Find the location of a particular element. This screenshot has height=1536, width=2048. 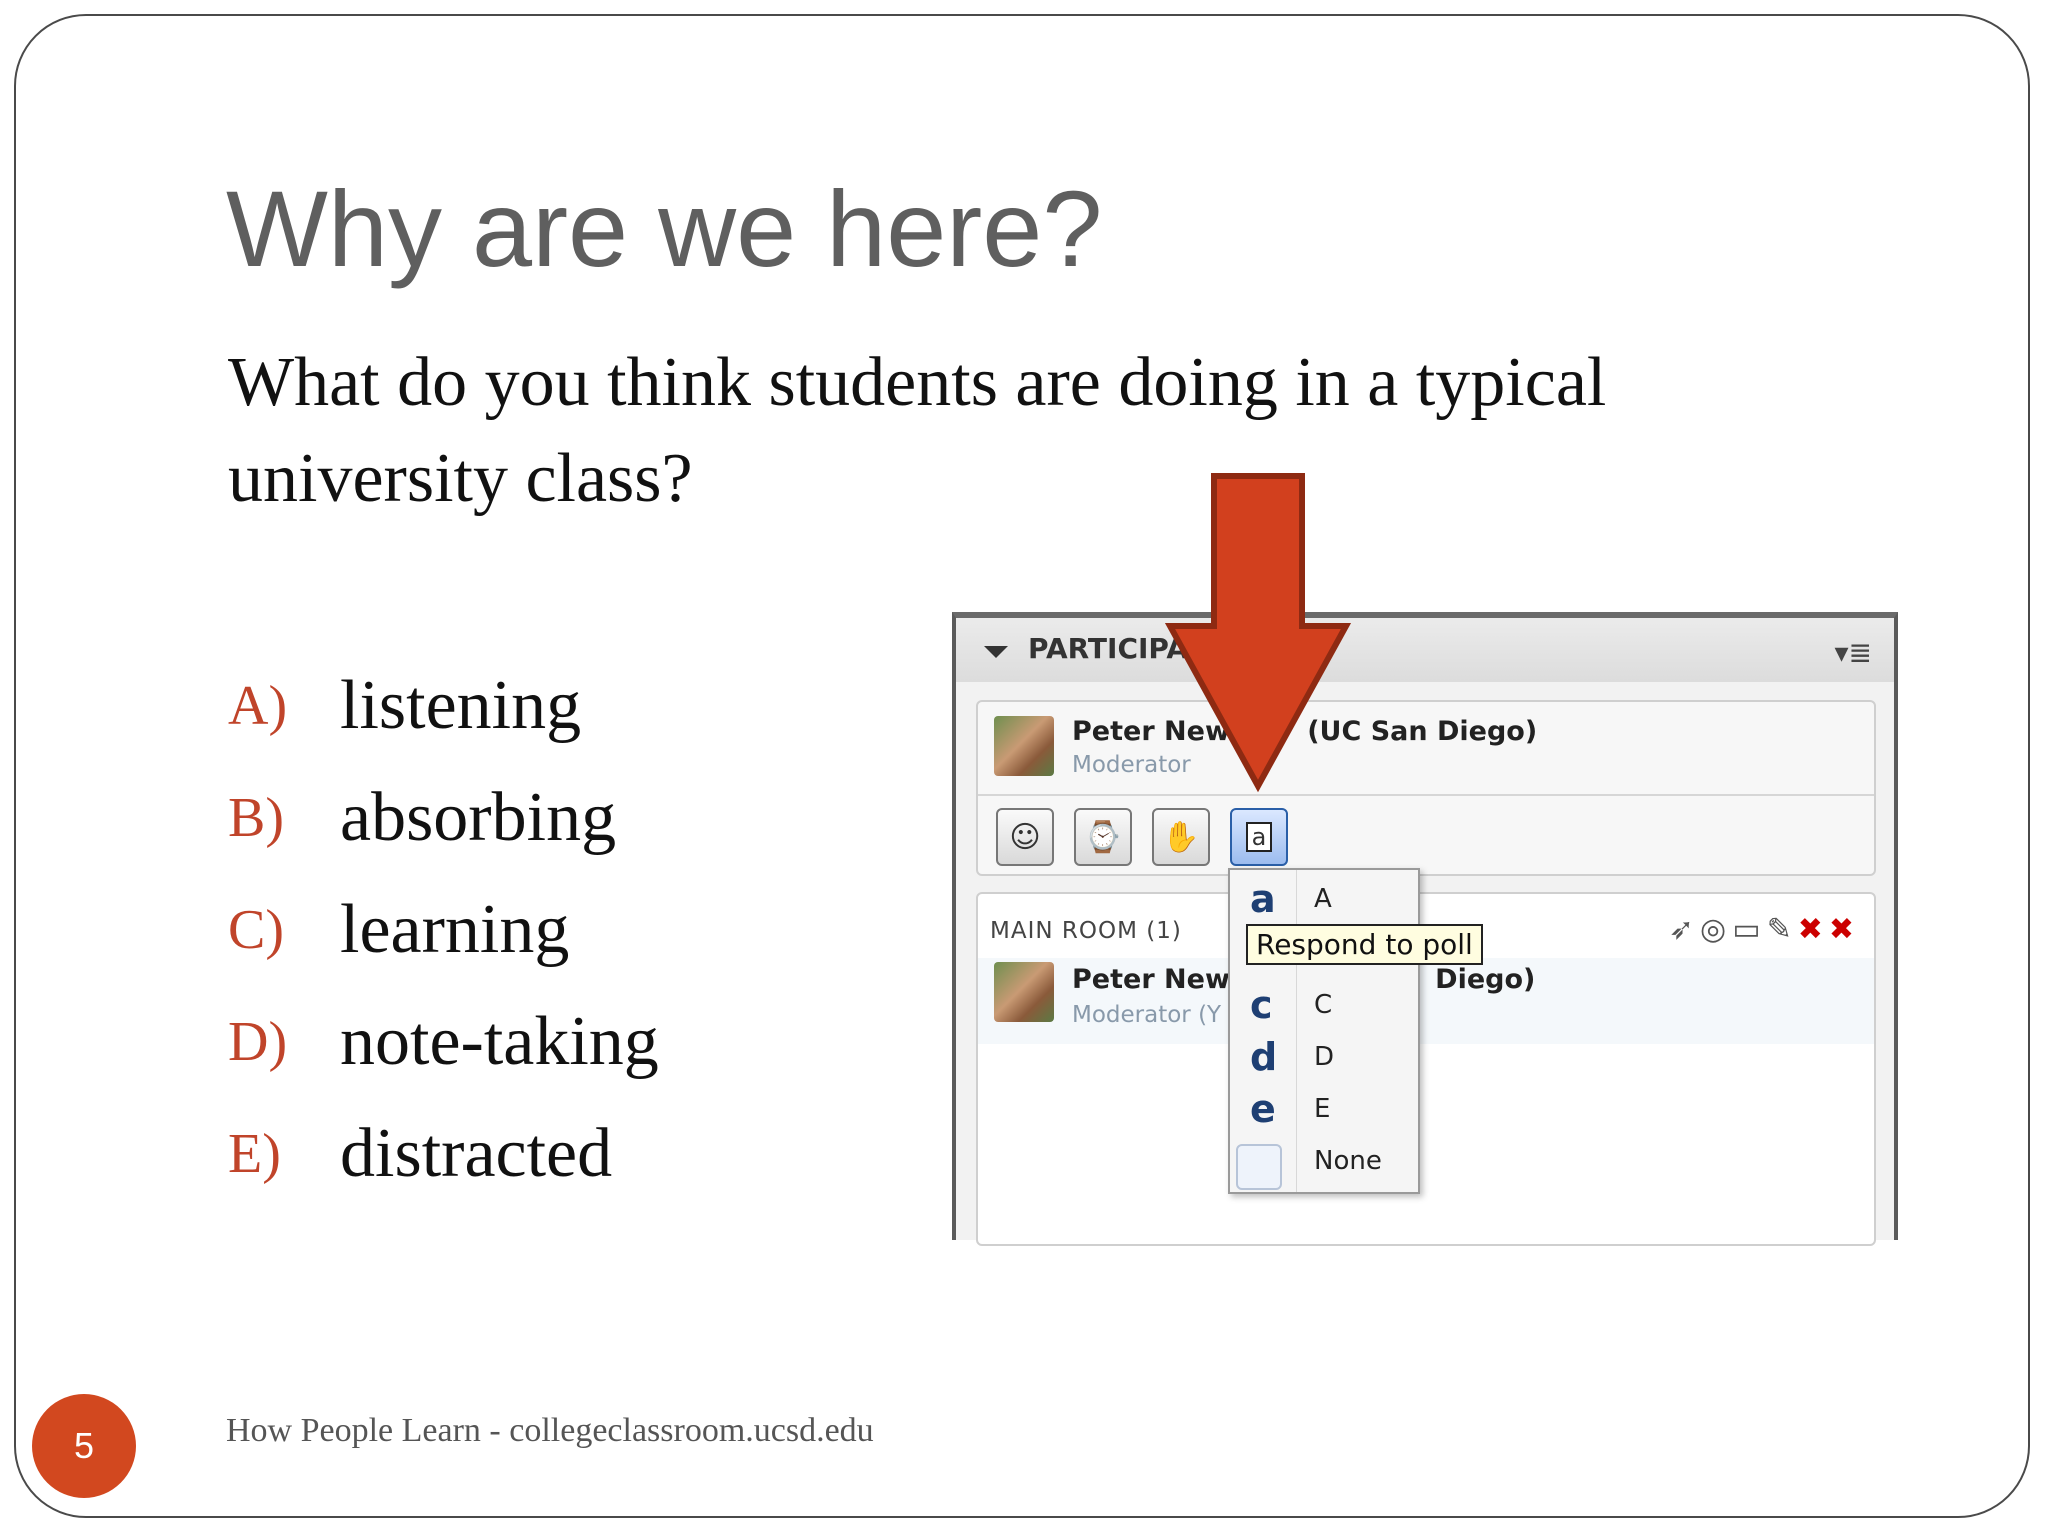

panel-header: PARTICIPAI ▾≣ is located at coordinates (1425, 650).